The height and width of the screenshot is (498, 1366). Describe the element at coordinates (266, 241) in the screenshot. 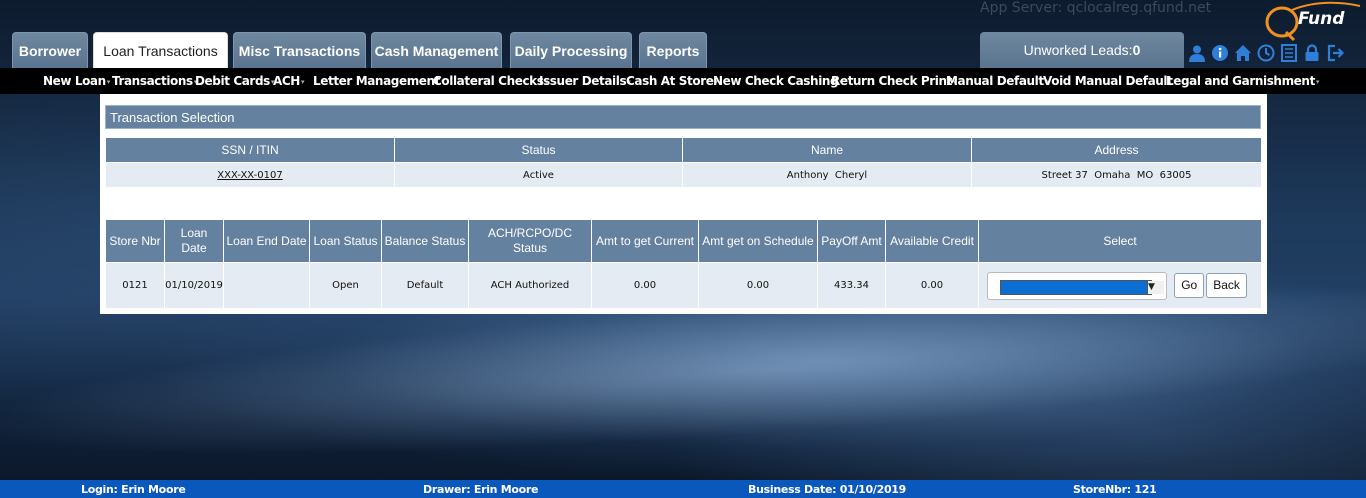

I see `col-loan-end-date: Loan End Date` at that location.